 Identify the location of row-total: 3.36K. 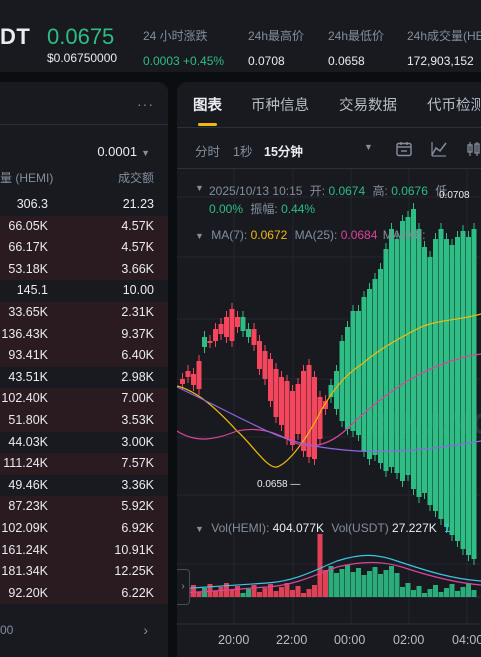
(137, 484).